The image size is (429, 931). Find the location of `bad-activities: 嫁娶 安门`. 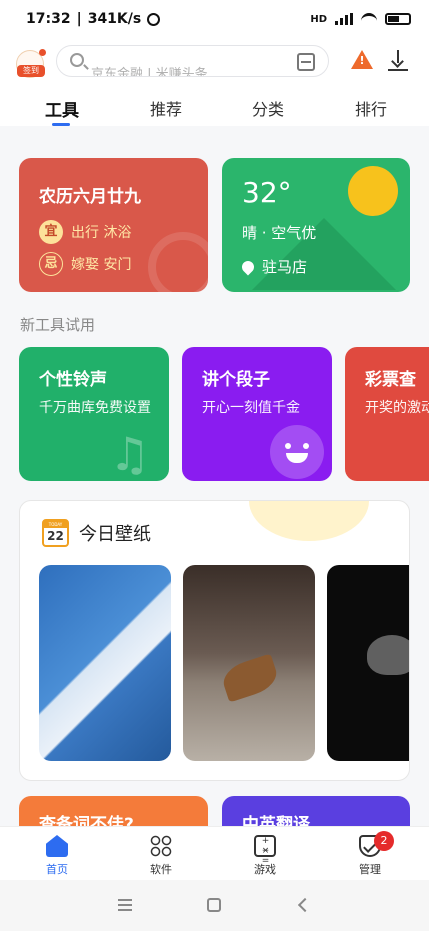

bad-activities: 嫁娶 安门 is located at coordinates (101, 265).